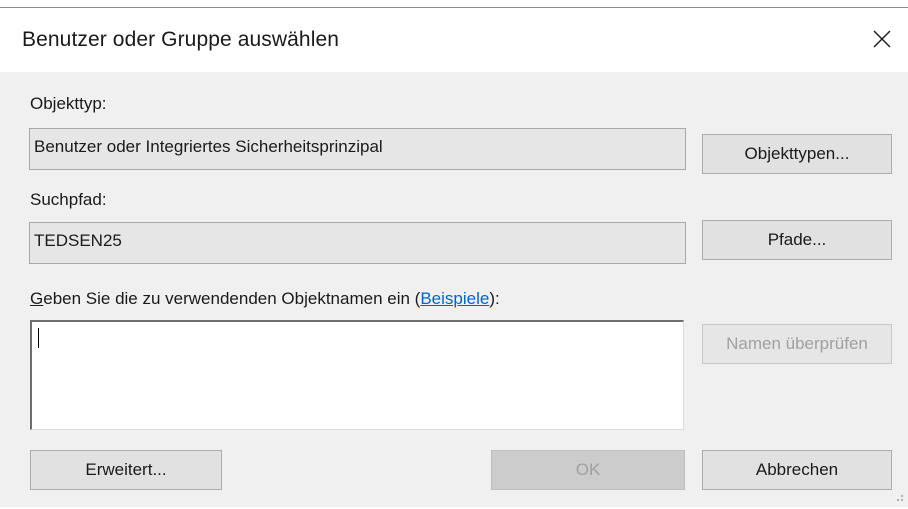 The image size is (908, 509). I want to click on ok-button-label: OK, so click(588, 469).